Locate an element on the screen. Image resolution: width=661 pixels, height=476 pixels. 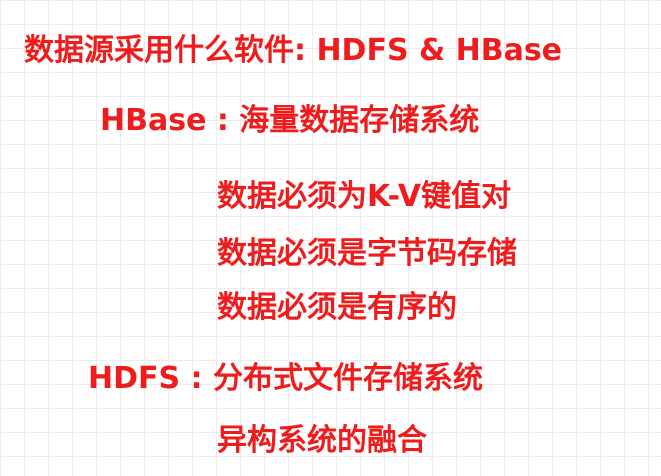
heterogeneous-fusion-point: 异构系统的融合 is located at coordinates (322, 440).